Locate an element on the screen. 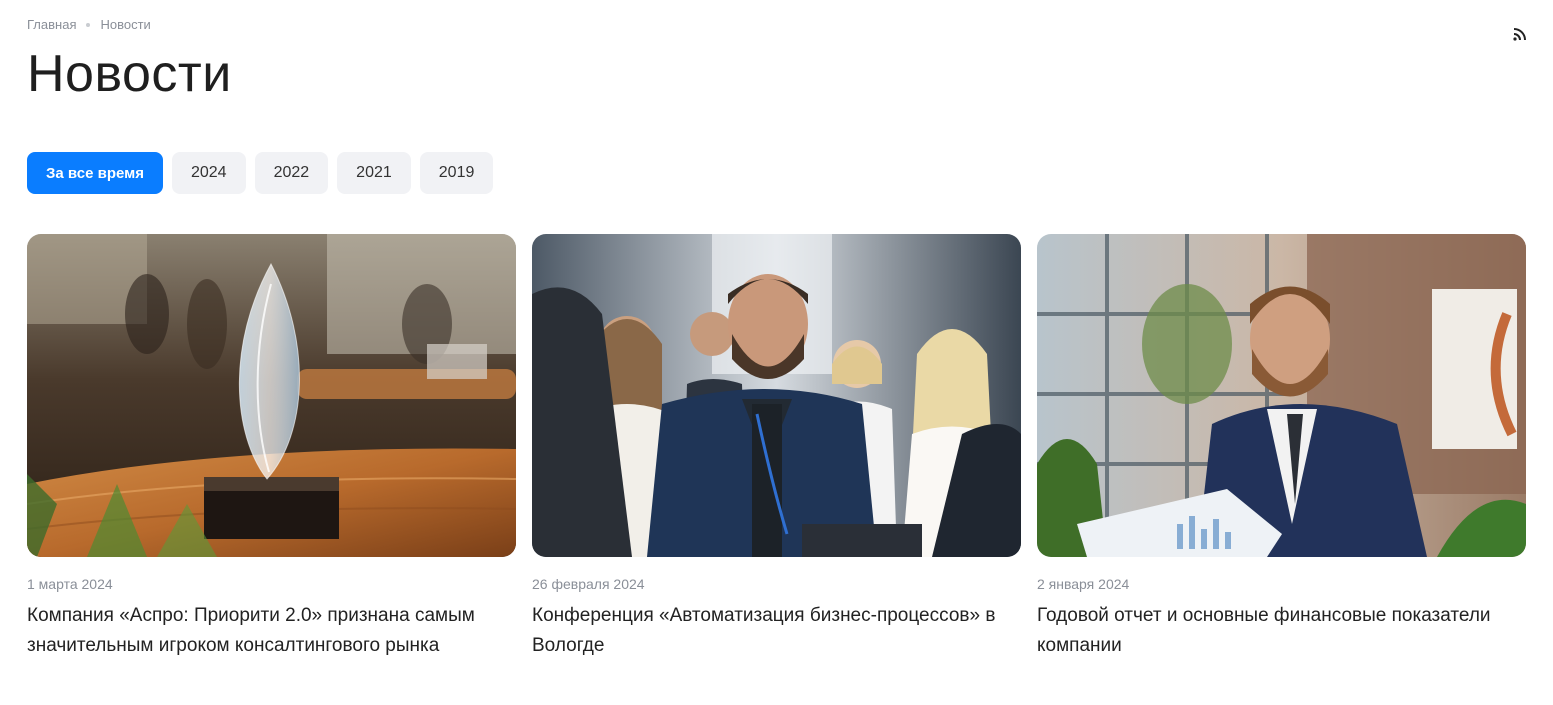  news-image-conference is located at coordinates (776, 395).